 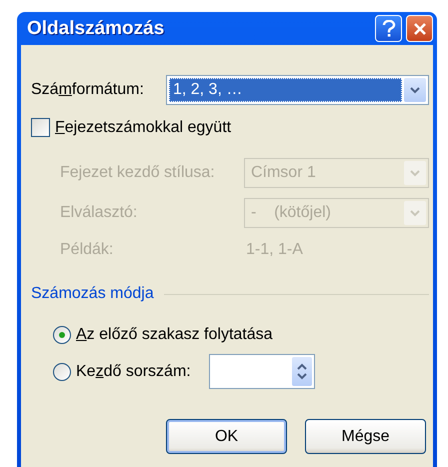 I want to click on close-icon, so click(x=419, y=29).